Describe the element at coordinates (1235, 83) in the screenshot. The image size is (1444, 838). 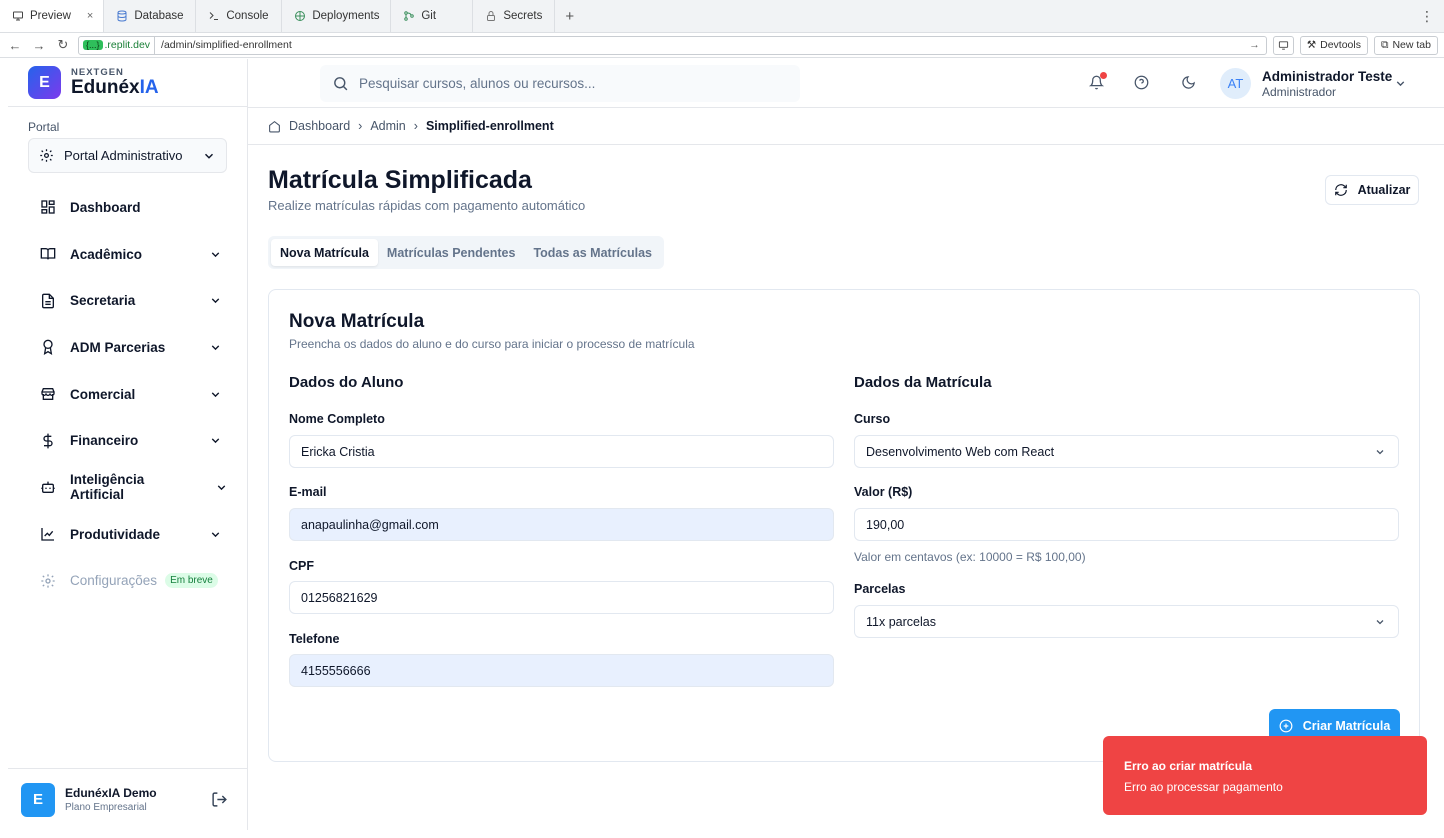
I see `user-avatar: AT` at that location.